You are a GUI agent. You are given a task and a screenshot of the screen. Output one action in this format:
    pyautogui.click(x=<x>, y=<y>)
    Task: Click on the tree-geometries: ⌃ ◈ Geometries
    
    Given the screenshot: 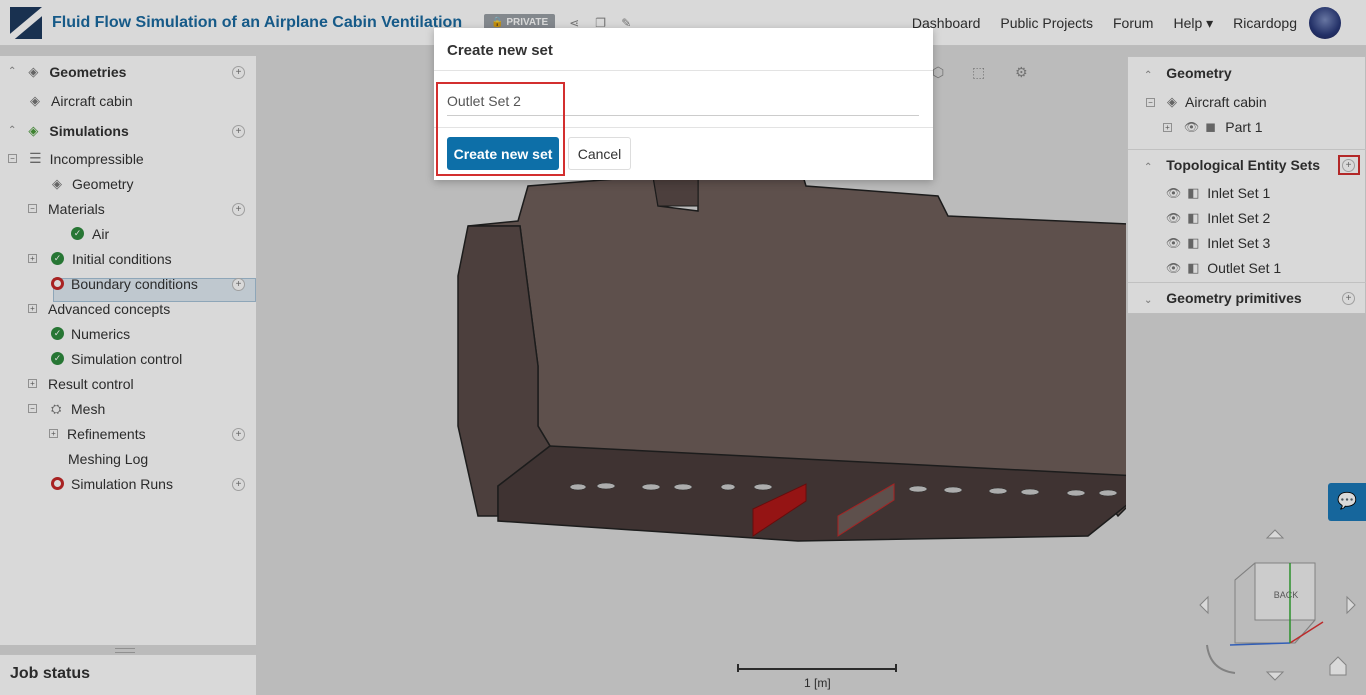 What is the action you would take?
    pyautogui.click(x=67, y=71)
    